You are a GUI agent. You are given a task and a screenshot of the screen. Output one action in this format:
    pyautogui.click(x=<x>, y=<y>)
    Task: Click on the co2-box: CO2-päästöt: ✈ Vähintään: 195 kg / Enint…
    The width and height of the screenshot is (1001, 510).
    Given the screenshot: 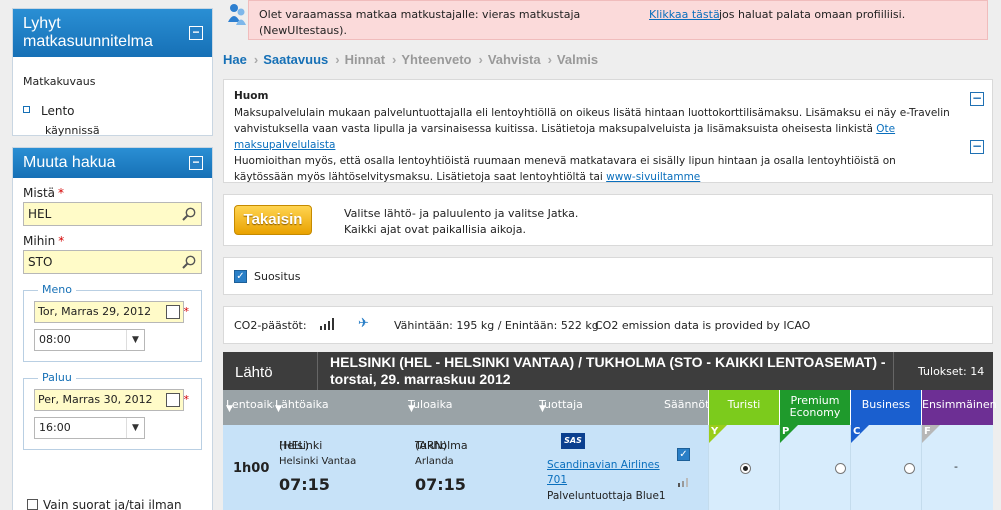 What is the action you would take?
    pyautogui.click(x=608, y=325)
    